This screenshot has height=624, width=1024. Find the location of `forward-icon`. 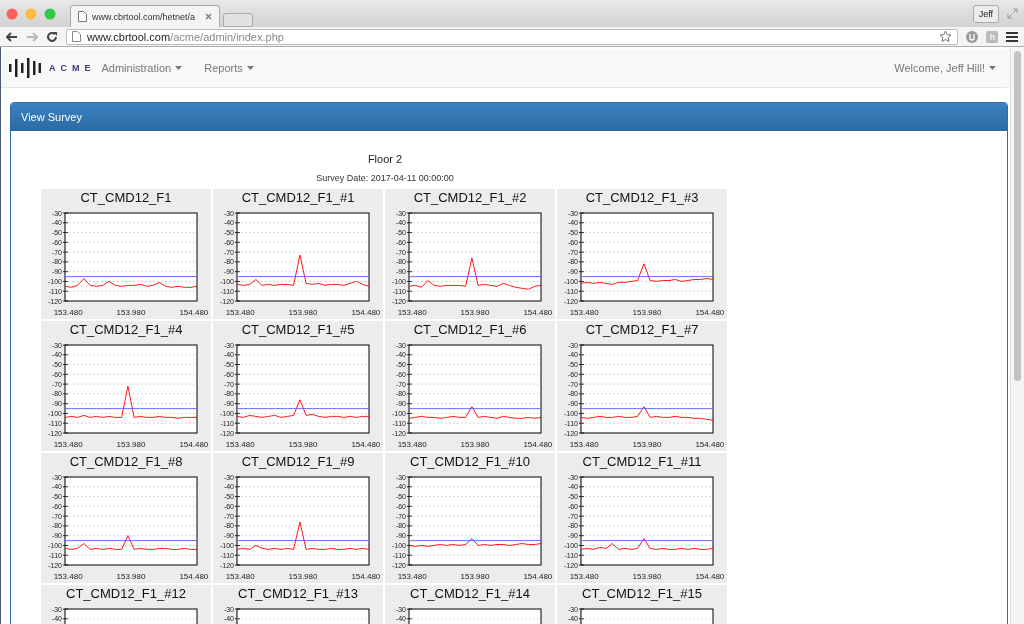

forward-icon is located at coordinates (32, 36).